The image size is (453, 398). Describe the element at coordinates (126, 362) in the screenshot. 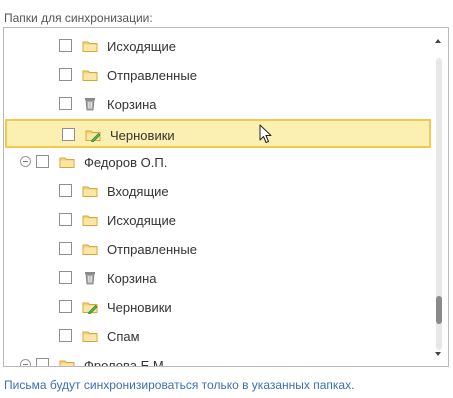

I see `folder-label: Фролова Е.М.` at that location.